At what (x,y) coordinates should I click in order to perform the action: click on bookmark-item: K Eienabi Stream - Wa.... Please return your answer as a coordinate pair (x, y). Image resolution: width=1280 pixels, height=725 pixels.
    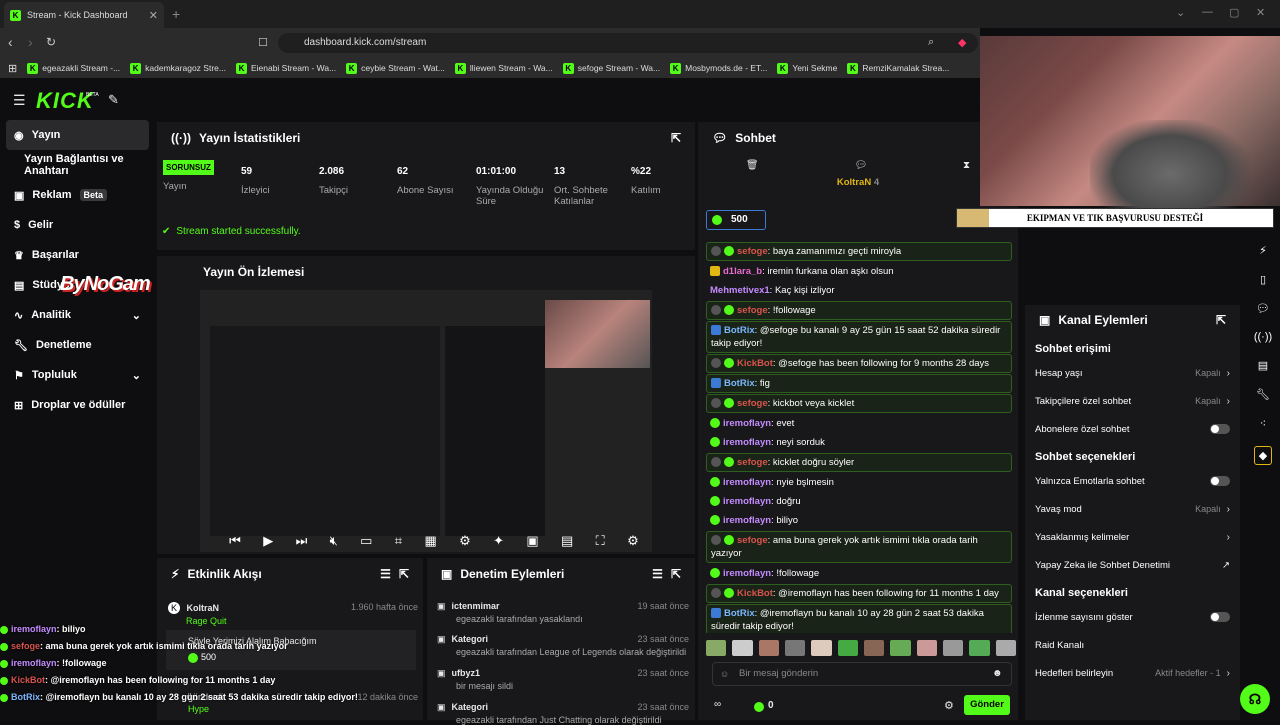
    Looking at the image, I should click on (285, 68).